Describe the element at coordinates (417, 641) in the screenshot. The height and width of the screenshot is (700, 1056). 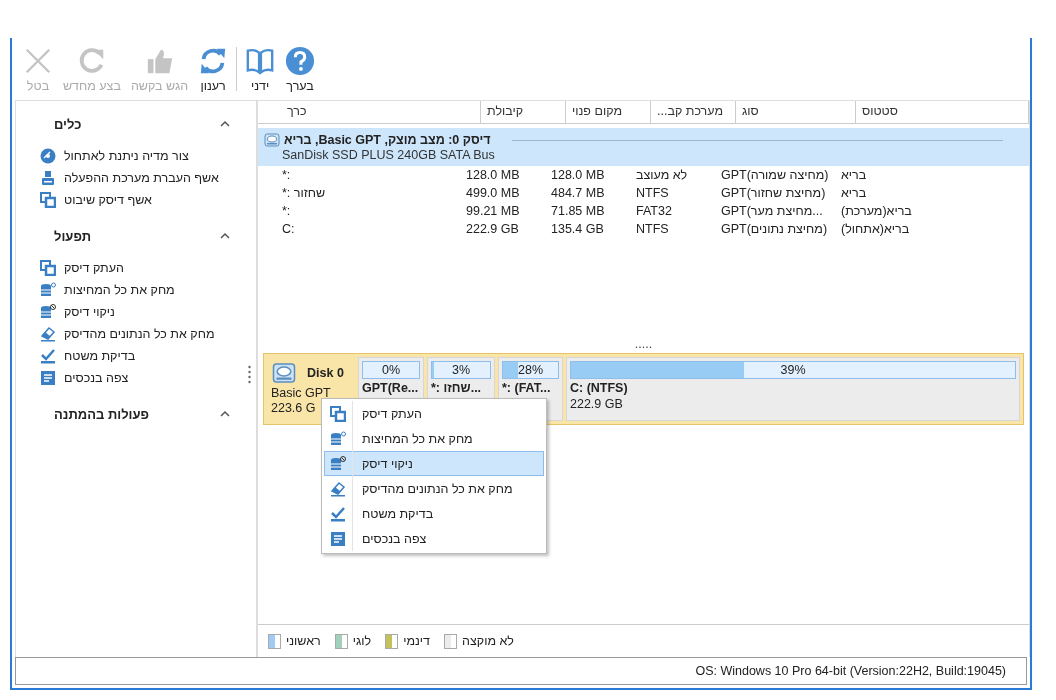
I see `legend-label: דינמי` at that location.